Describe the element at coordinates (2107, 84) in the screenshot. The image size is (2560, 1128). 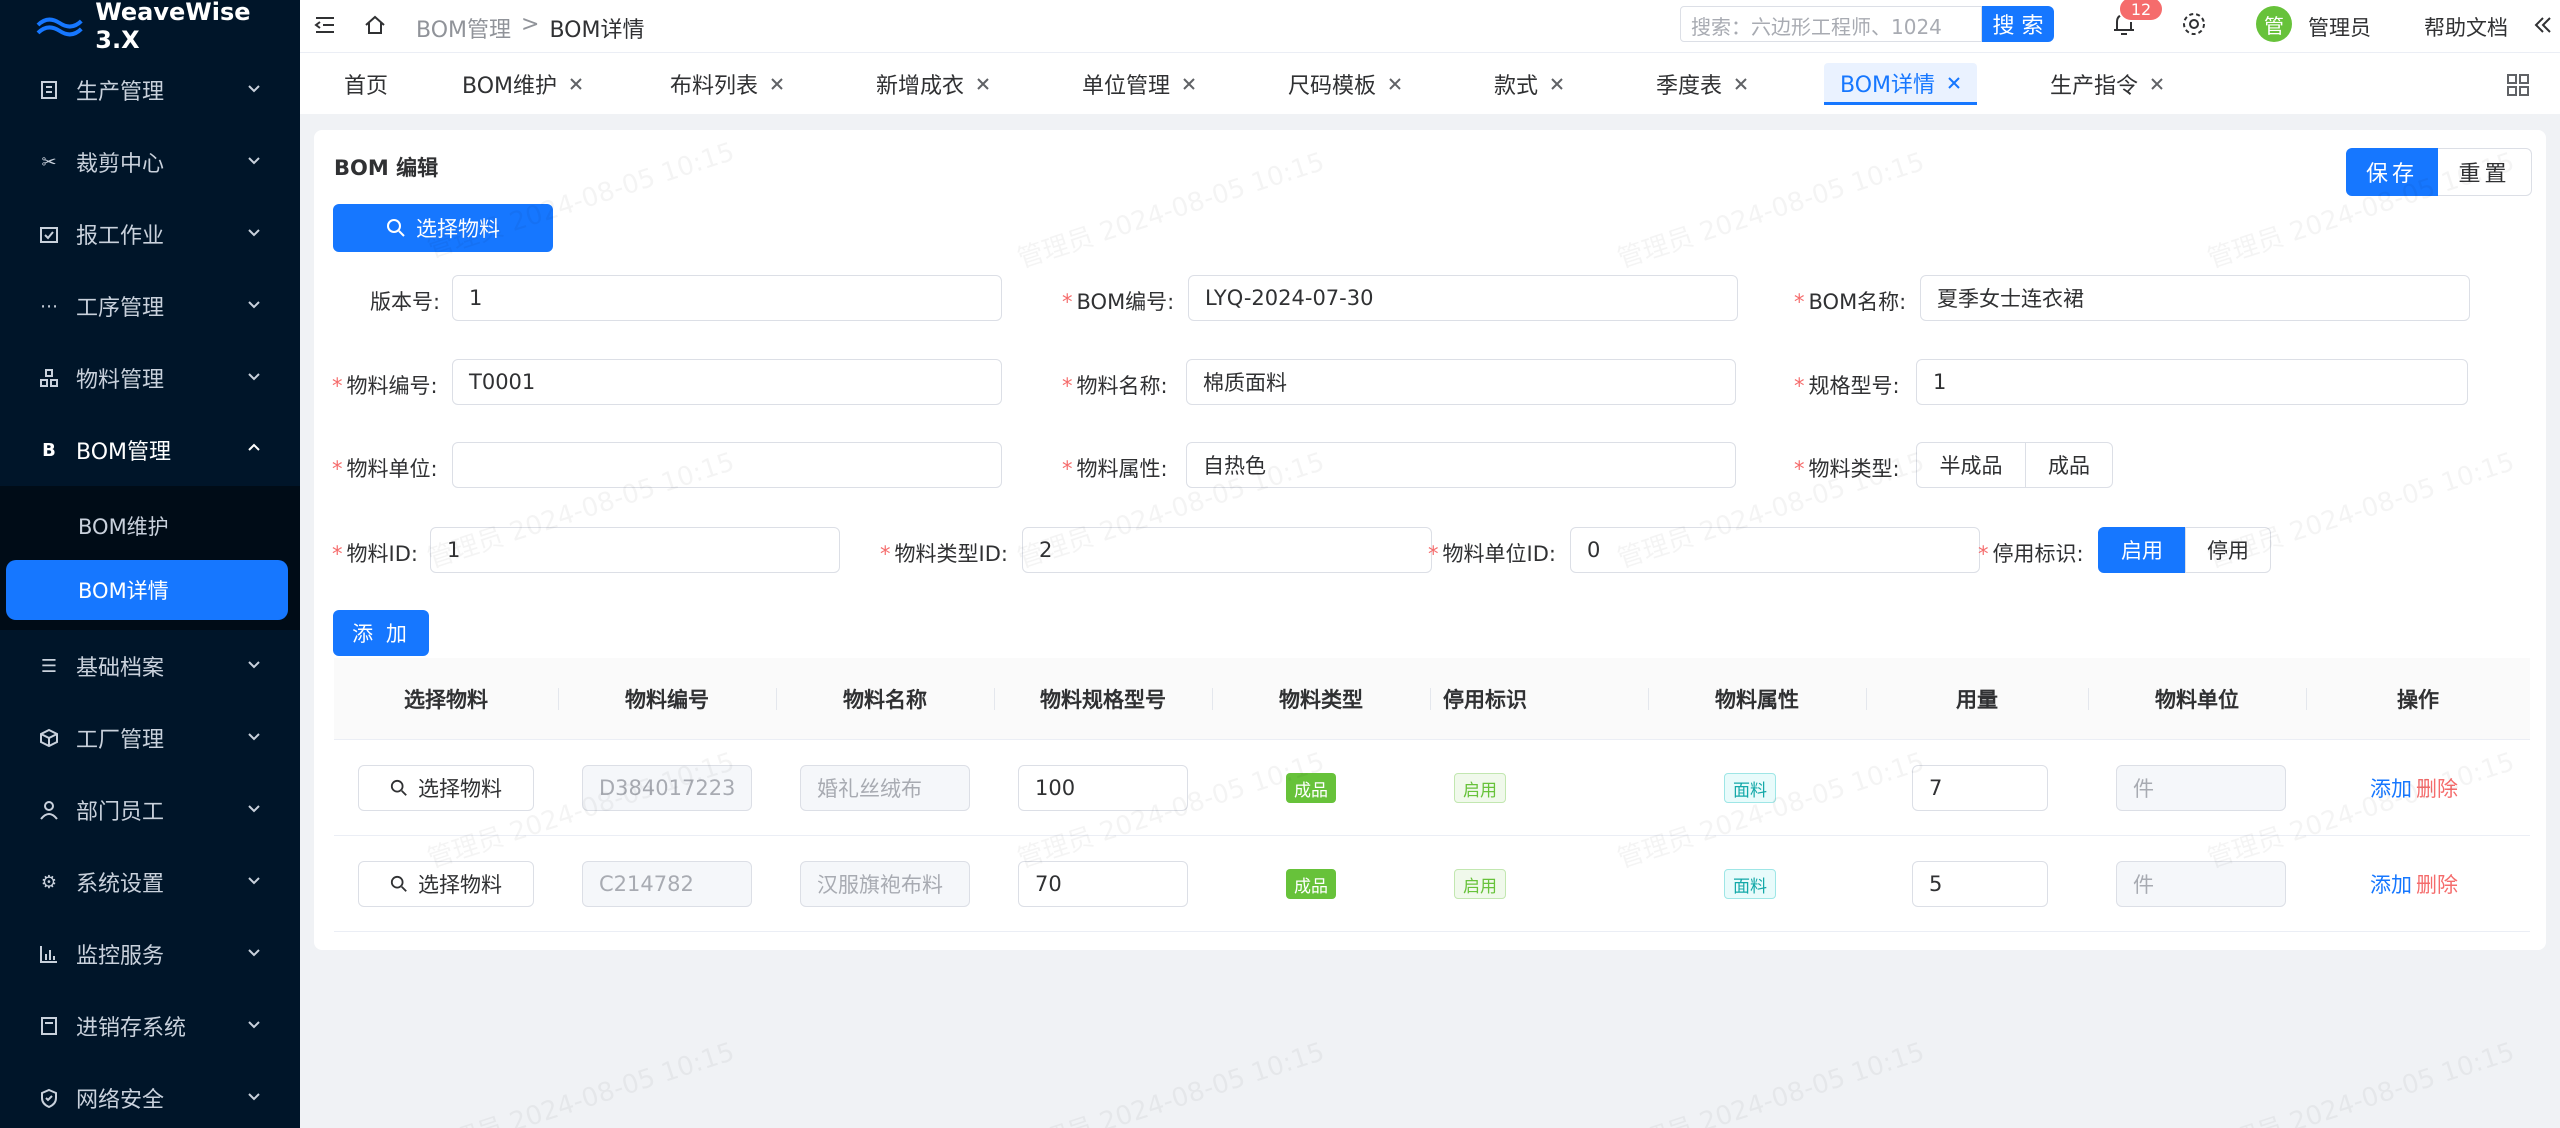
I see `tab-production-order: 生产指令` at that location.